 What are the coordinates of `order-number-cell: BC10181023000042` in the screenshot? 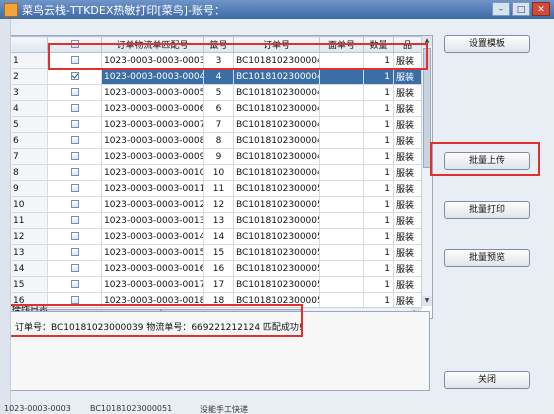 It's located at (276, 92).